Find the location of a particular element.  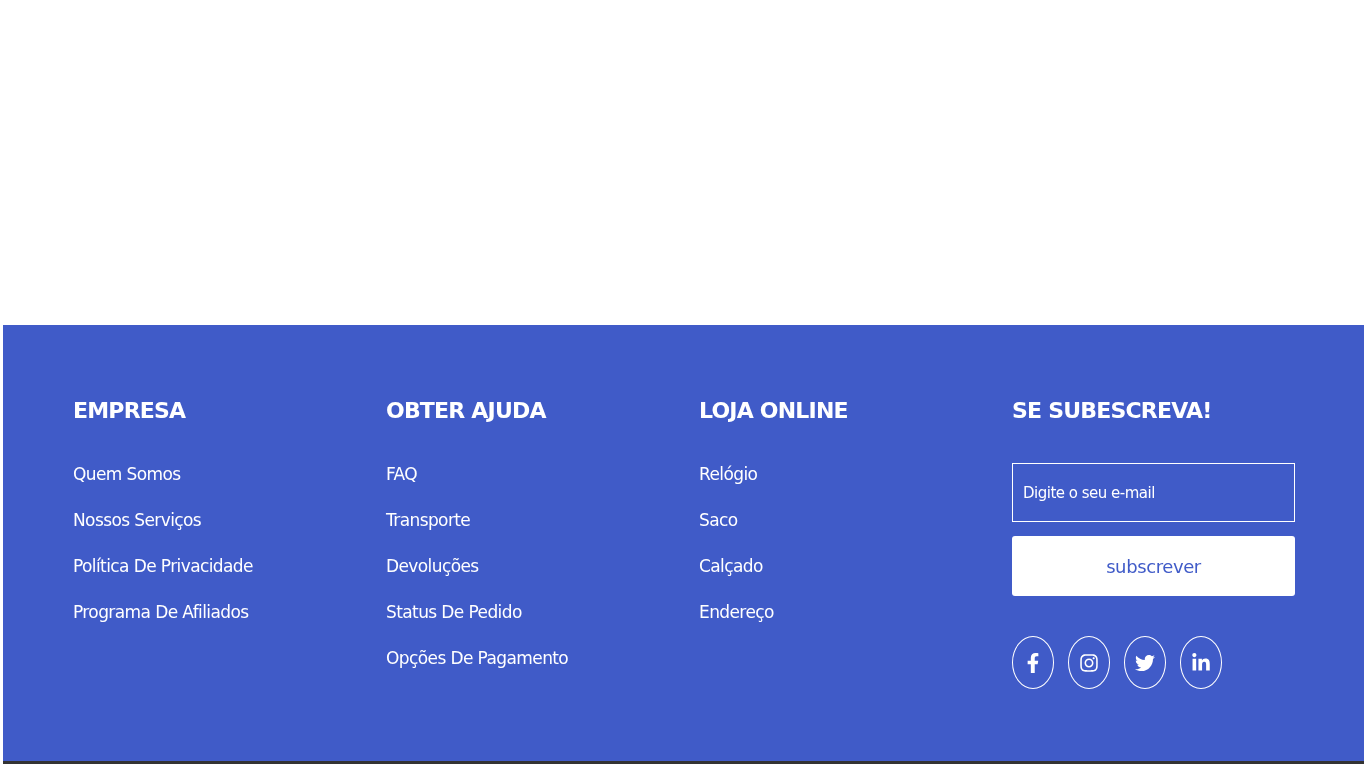

subscribe-button: subscrever is located at coordinates (1153, 566).